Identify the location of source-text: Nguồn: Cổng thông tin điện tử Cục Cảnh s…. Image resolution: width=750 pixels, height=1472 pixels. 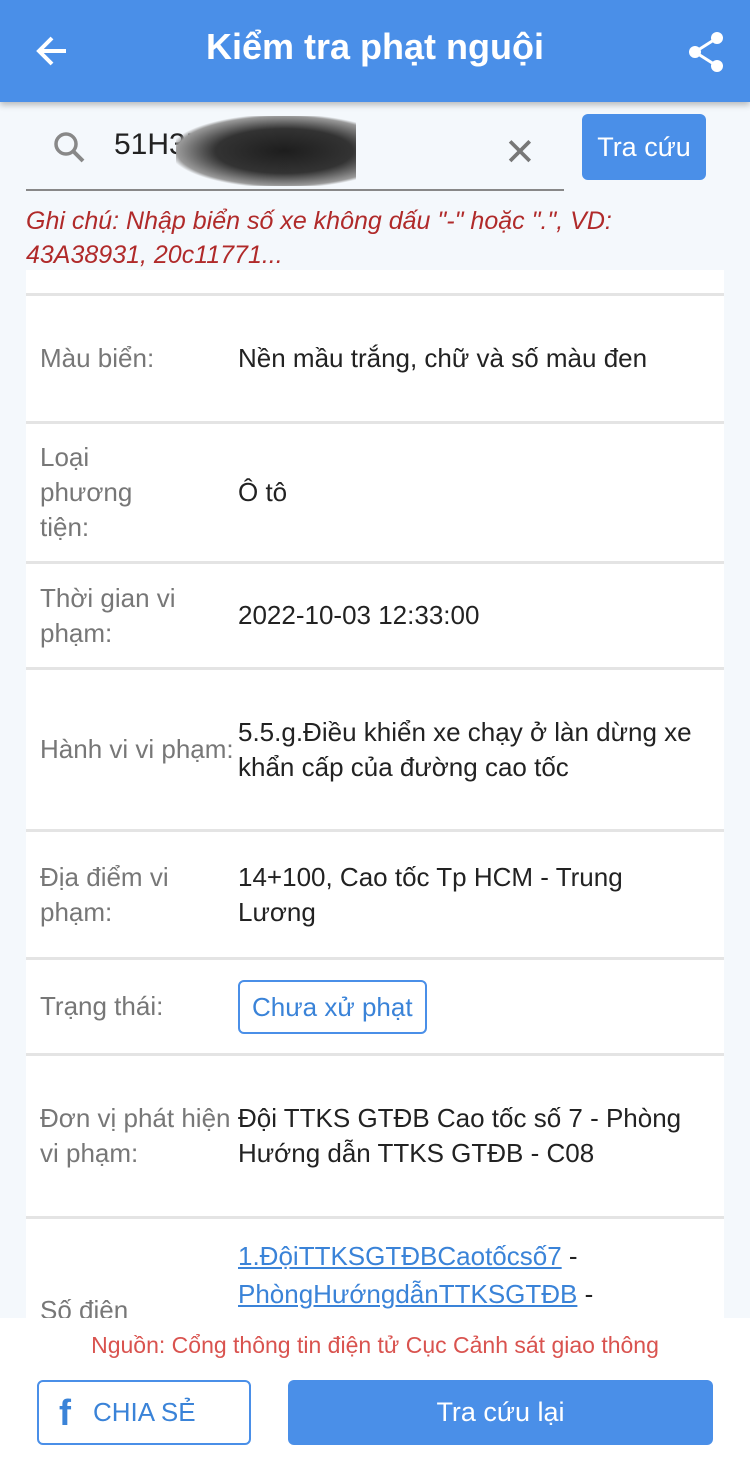
(375, 1345).